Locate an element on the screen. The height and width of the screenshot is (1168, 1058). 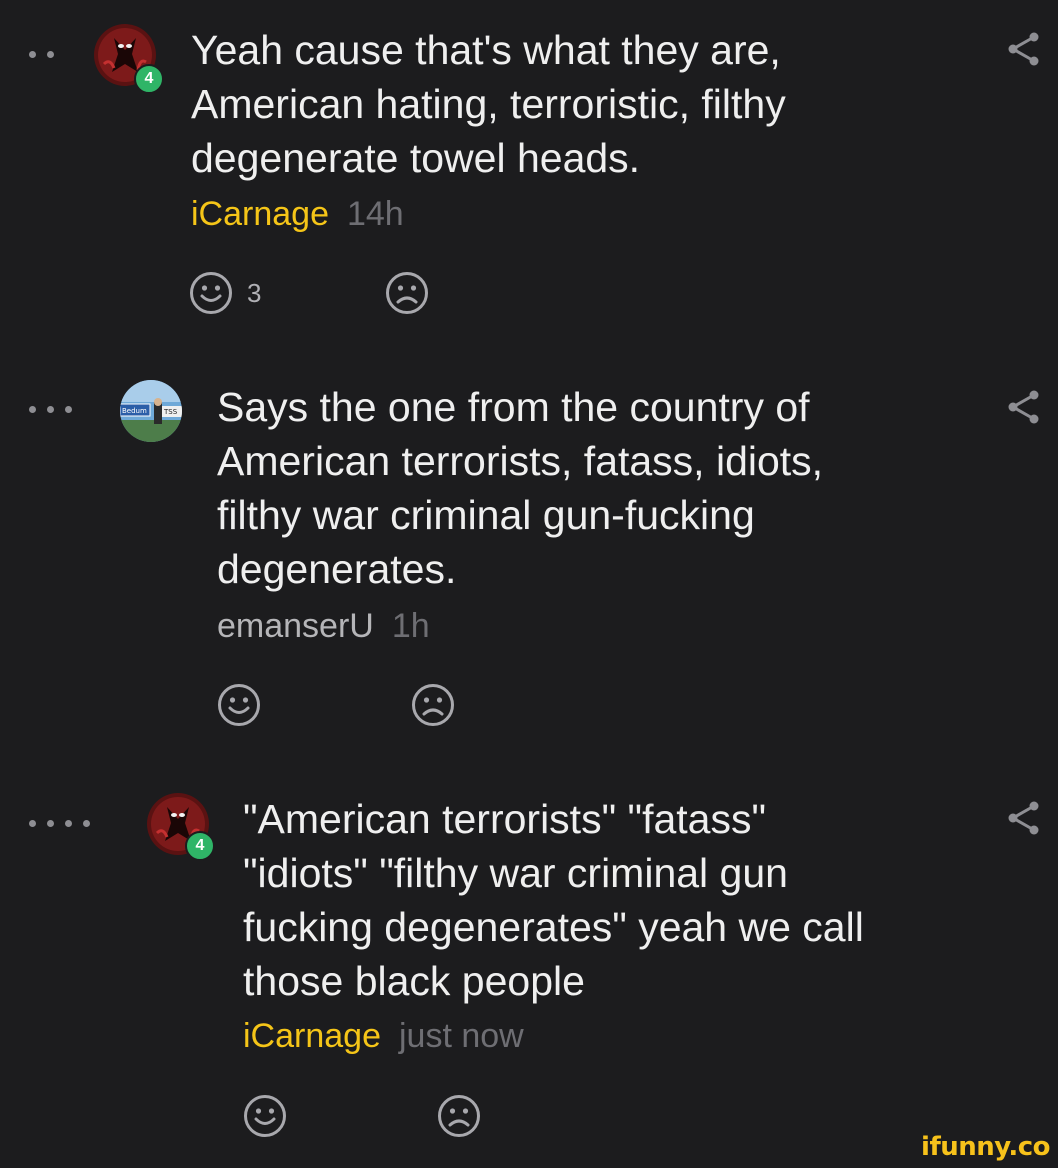
comment-meta: iCarnage 14h is located at coordinates (297, 214).